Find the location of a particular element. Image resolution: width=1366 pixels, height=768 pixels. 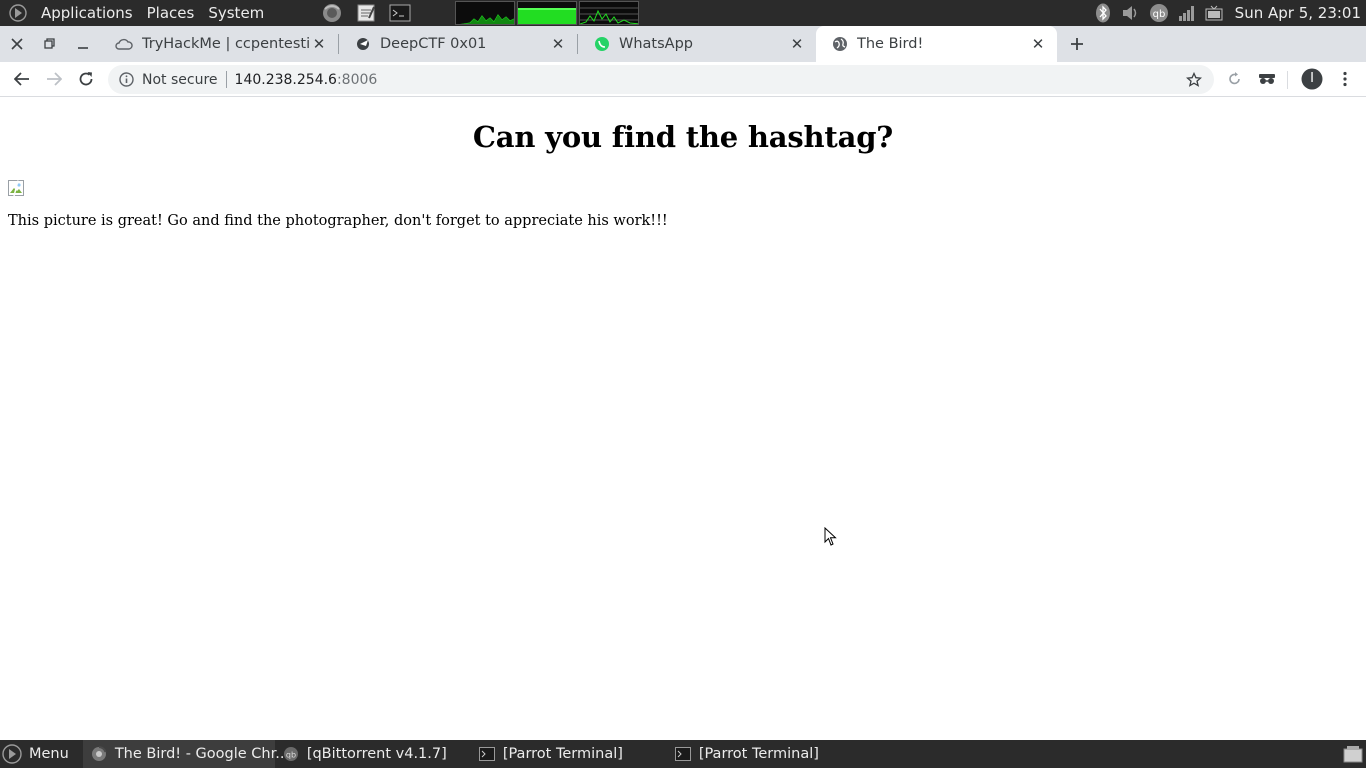

url-host: 140.238.254.6 is located at coordinates (285, 79).